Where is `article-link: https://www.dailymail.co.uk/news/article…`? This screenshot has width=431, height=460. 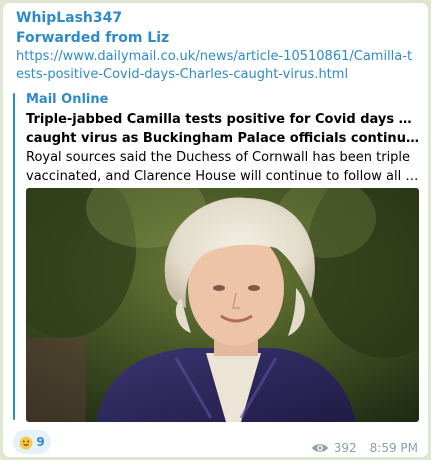 article-link: https://www.dailymail.co.uk/news/article… is located at coordinates (216, 66).